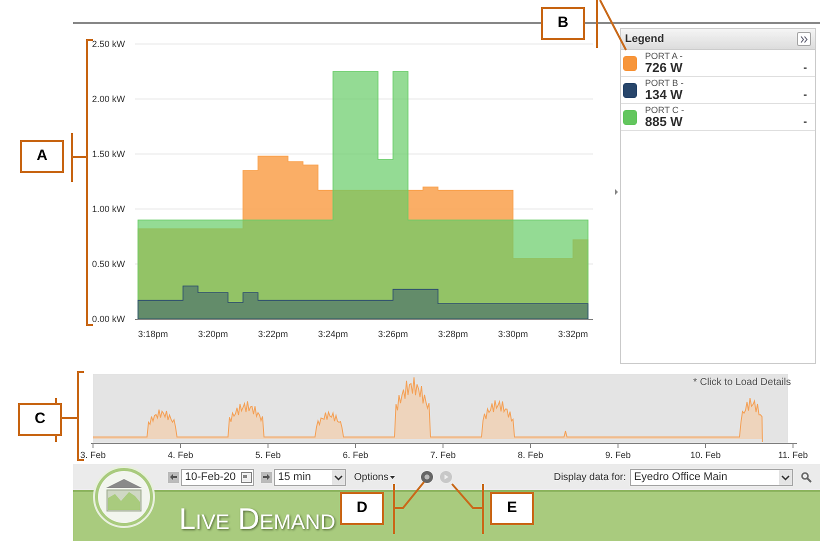 This screenshot has width=820, height=541. I want to click on date-axis-label: 10. Feb, so click(705, 455).